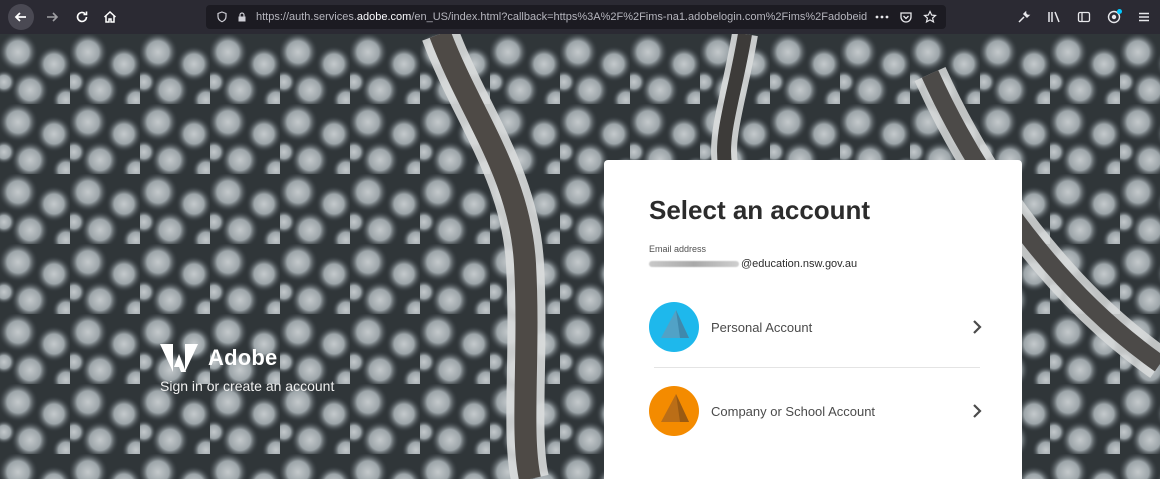 The height and width of the screenshot is (479, 1160). What do you see at coordinates (678, 249) in the screenshot?
I see `email-label: Email address` at bounding box center [678, 249].